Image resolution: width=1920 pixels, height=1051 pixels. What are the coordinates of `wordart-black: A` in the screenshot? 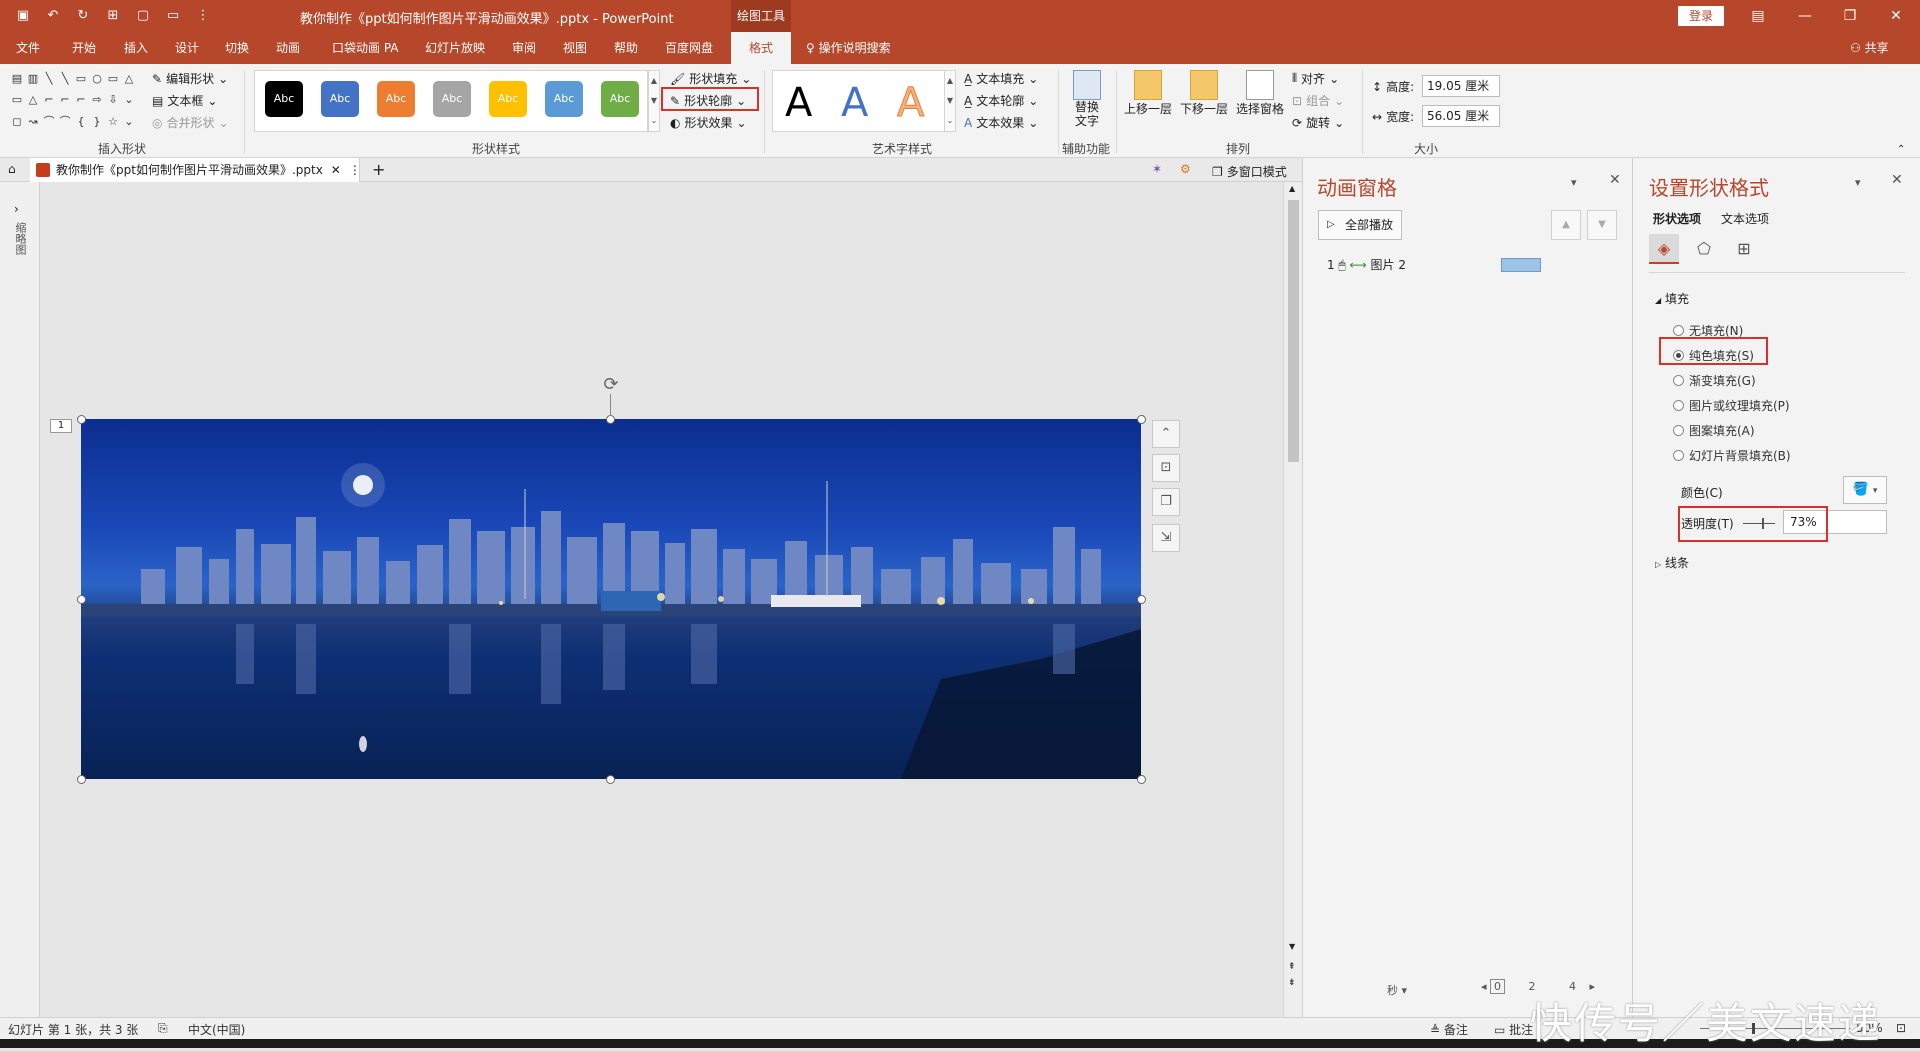 It's located at (798, 103).